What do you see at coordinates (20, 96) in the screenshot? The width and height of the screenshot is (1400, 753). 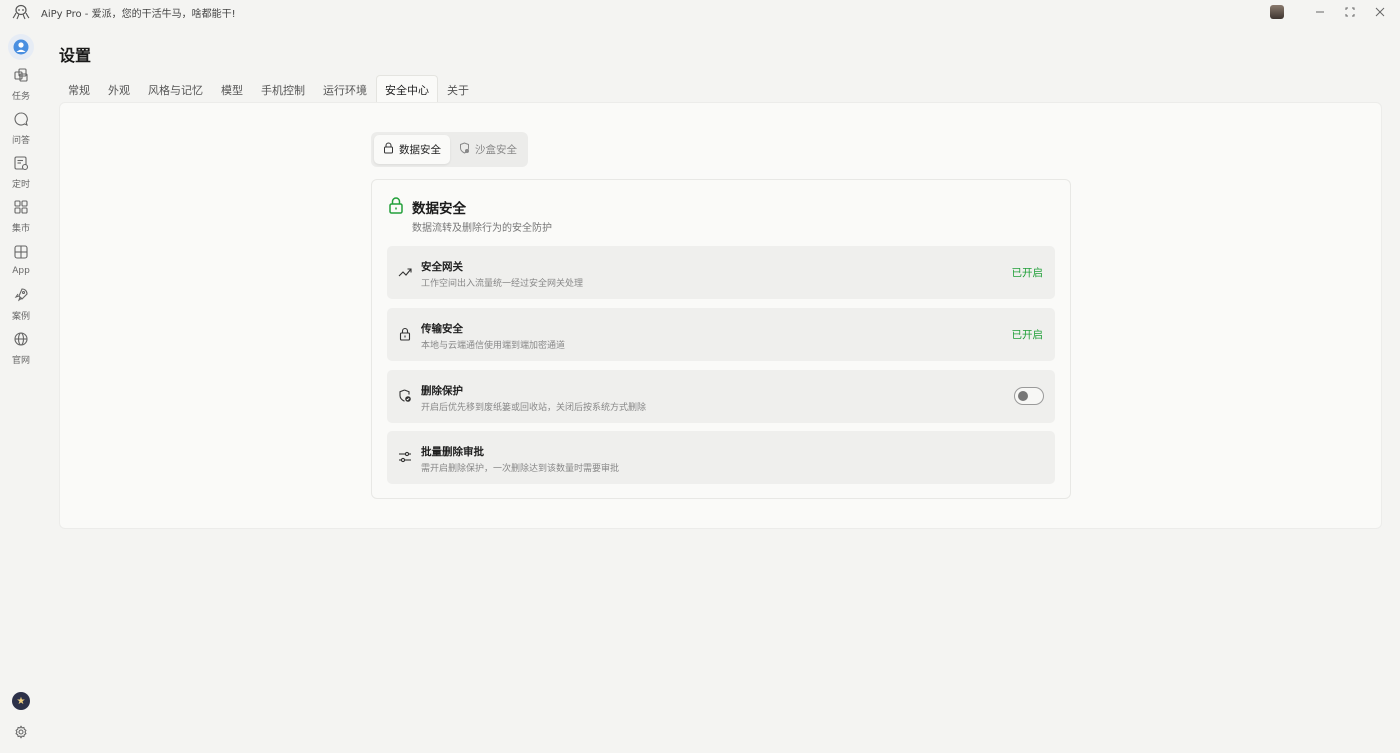 I see `sidebar-item-label: 任务` at bounding box center [20, 96].